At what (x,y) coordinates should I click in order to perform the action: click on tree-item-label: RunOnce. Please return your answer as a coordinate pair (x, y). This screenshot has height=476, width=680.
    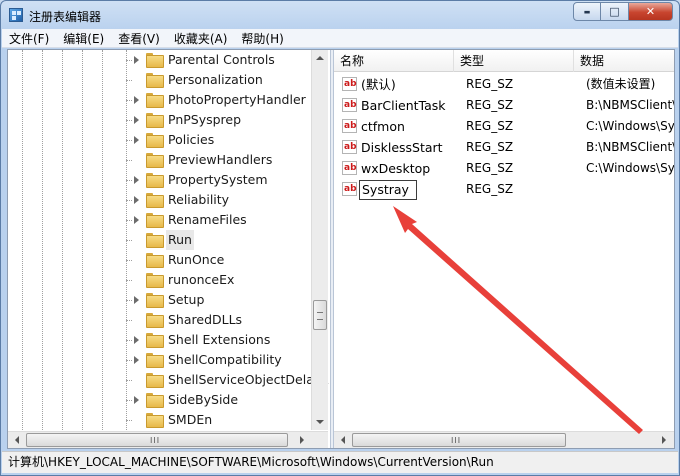
    Looking at the image, I should click on (196, 259).